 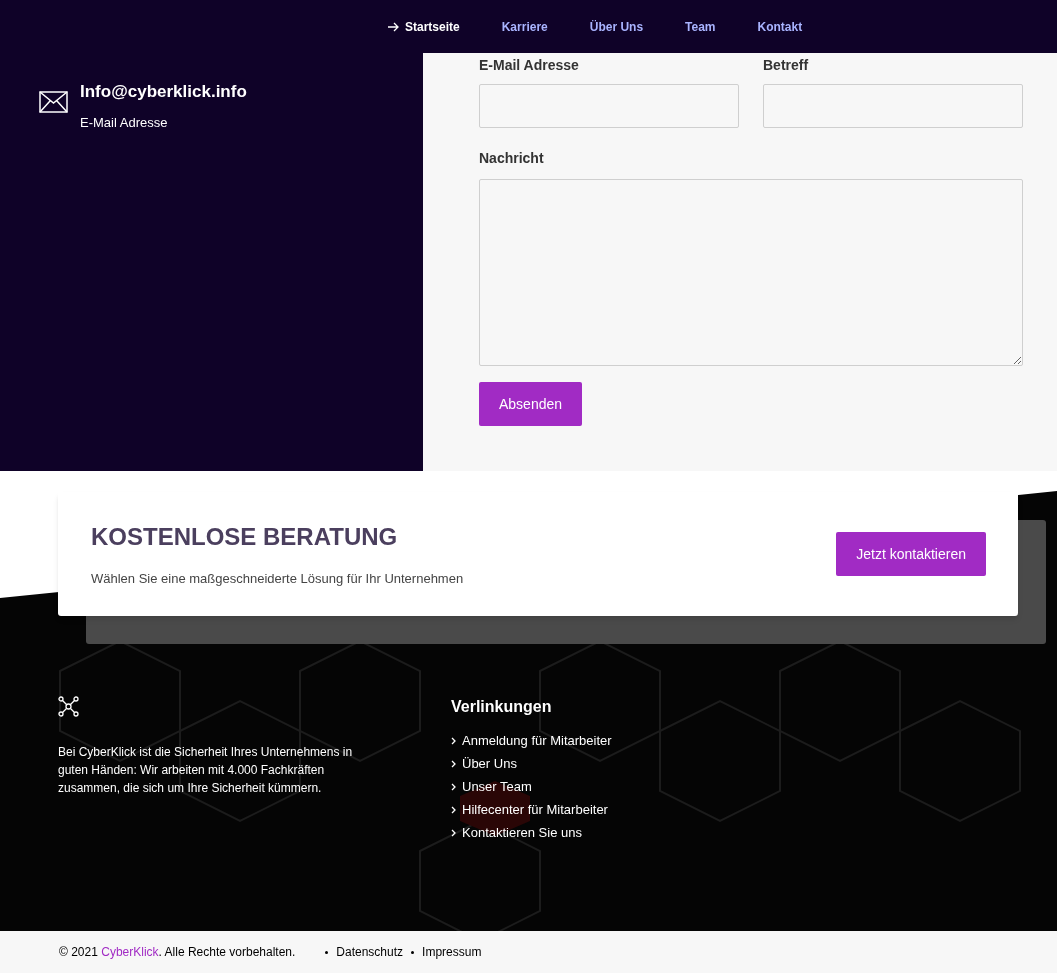 What do you see at coordinates (130, 952) in the screenshot?
I see `brand-link: CyberKlick` at bounding box center [130, 952].